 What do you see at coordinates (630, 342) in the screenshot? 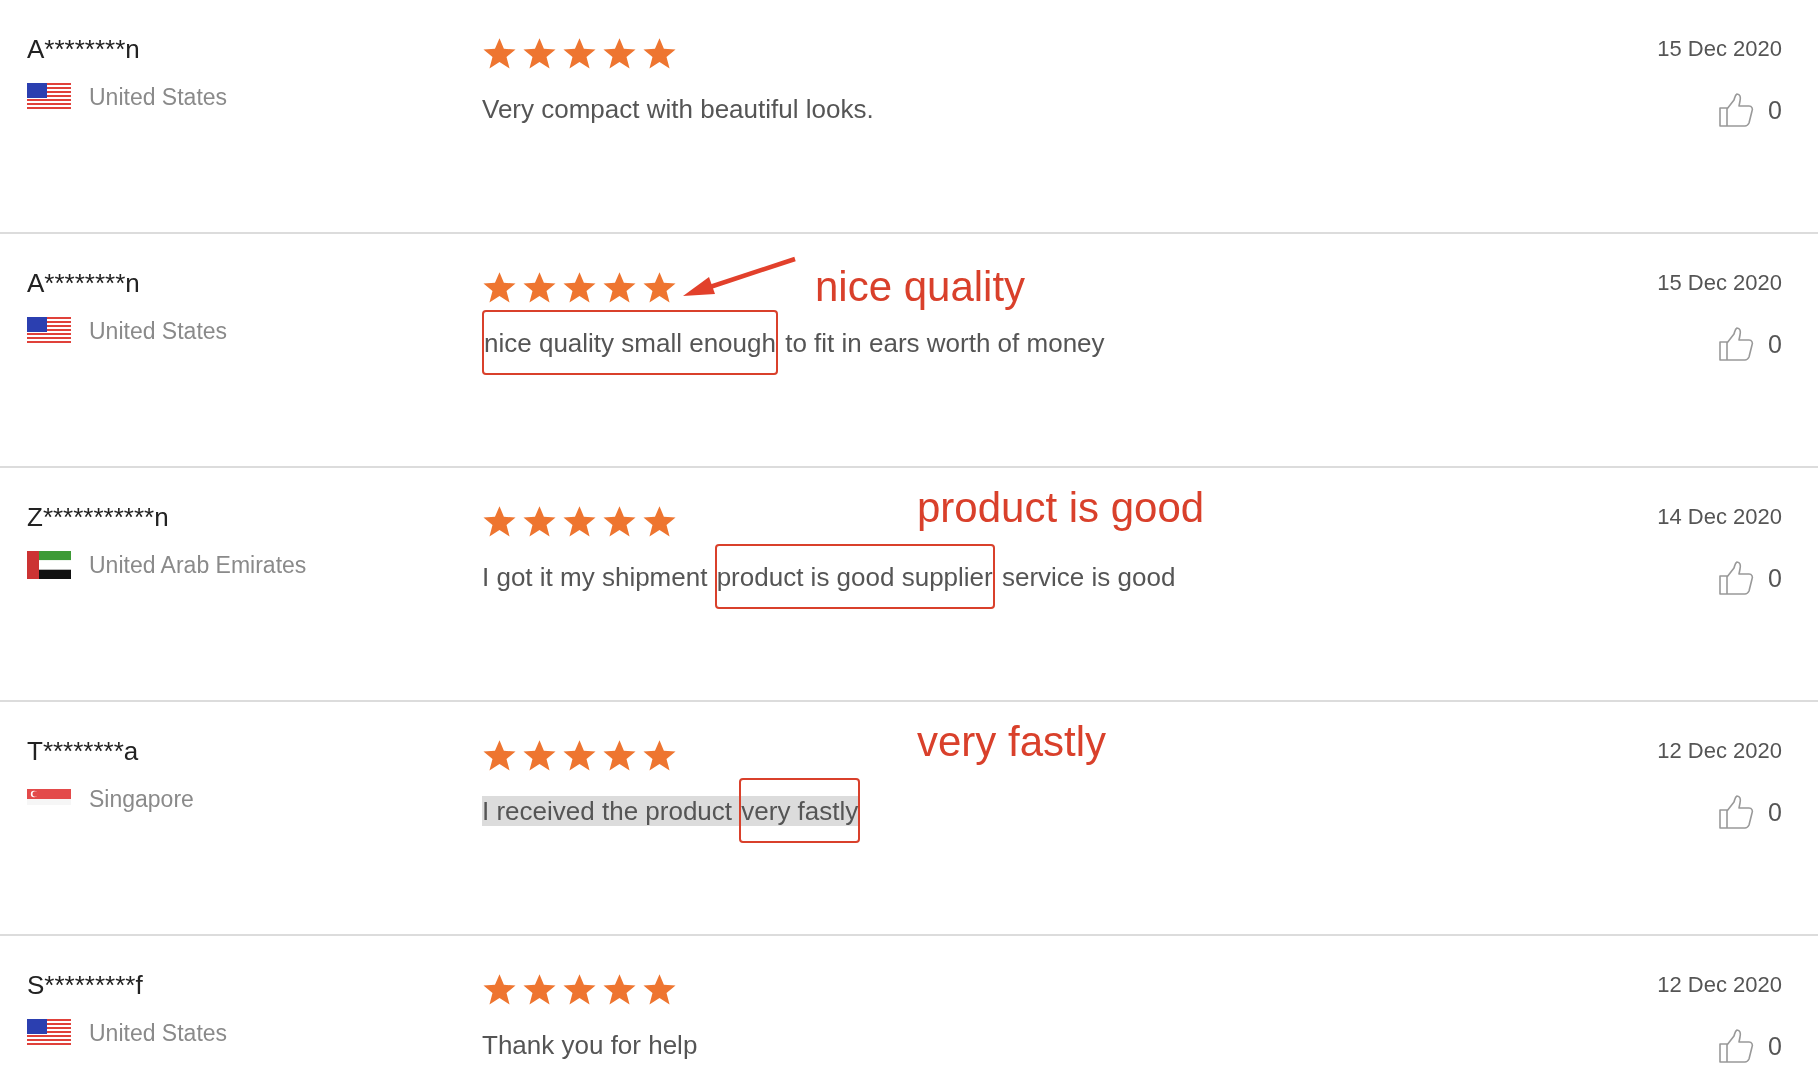
I see `annotation-box: nice quality small enough` at bounding box center [630, 342].